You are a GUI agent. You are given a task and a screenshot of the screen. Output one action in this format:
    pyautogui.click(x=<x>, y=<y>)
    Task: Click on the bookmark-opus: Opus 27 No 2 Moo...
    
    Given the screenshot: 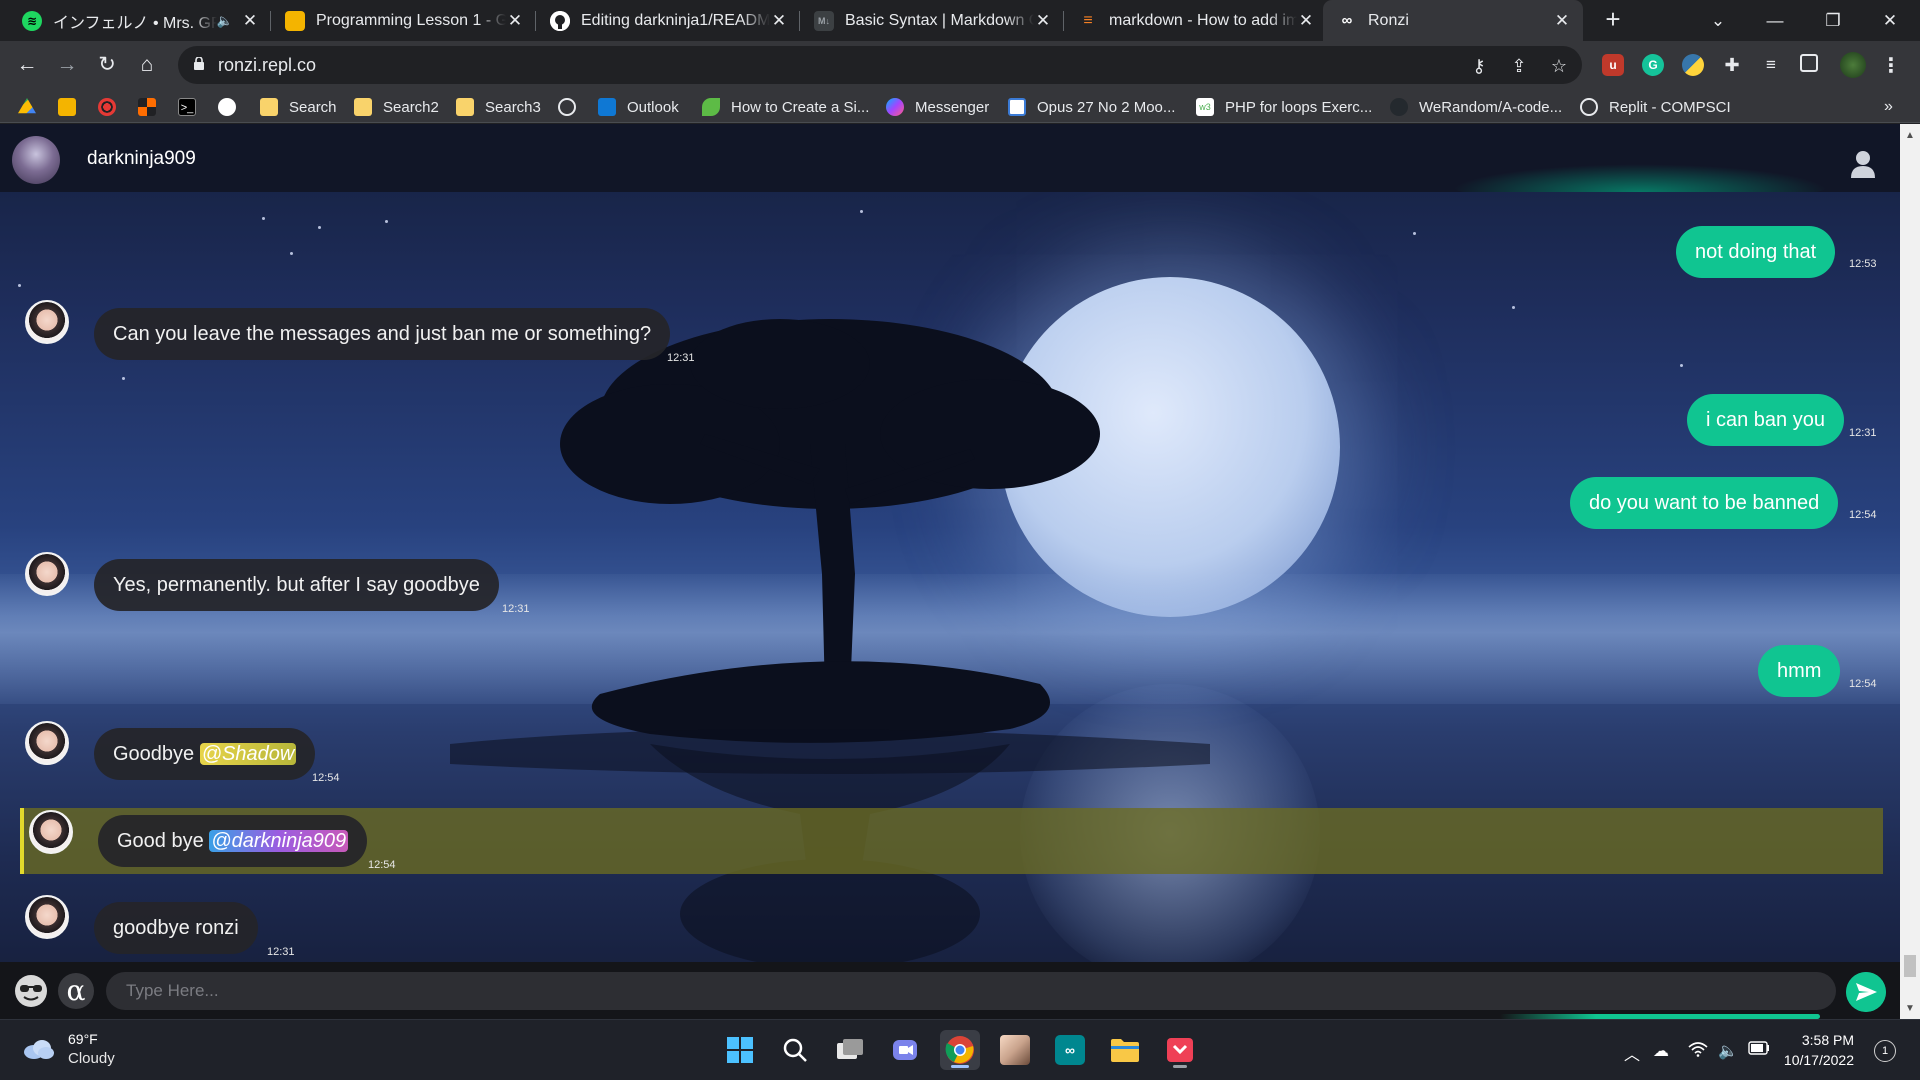 What is the action you would take?
    pyautogui.click(x=1091, y=107)
    